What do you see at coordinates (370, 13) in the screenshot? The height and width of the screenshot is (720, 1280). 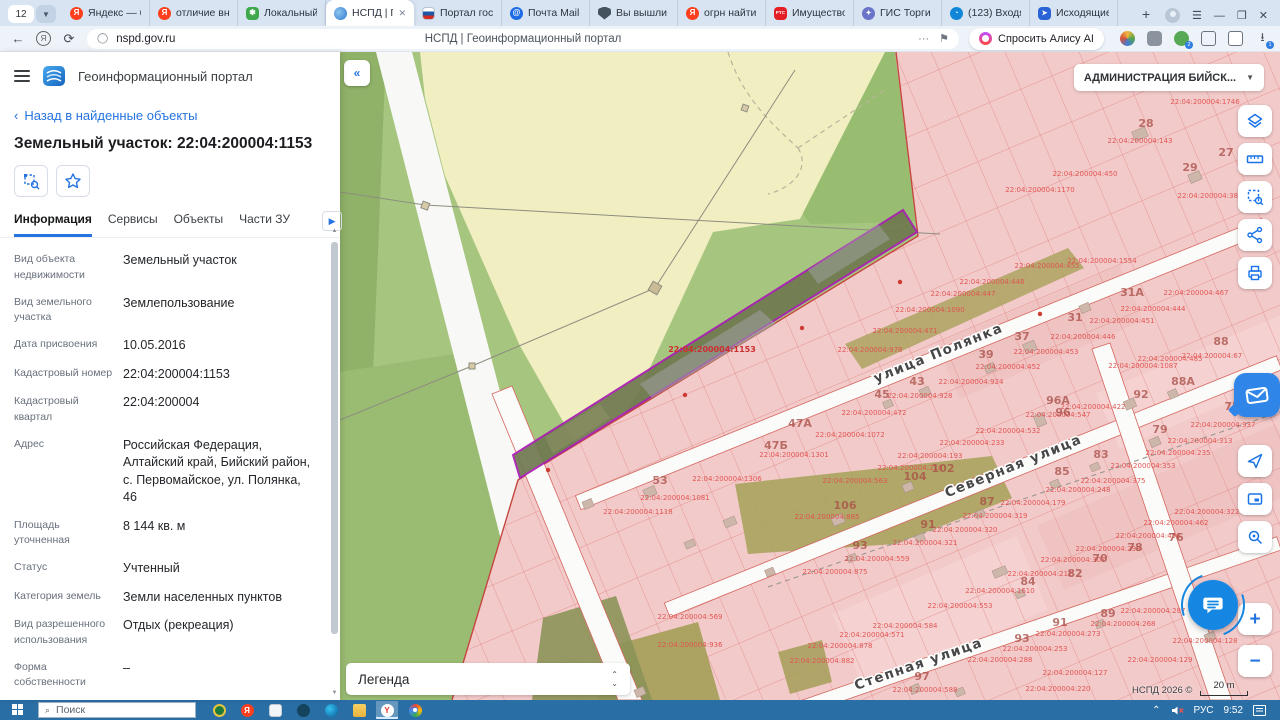 I see `browser-tab: НСПД | Гео ✕` at bounding box center [370, 13].